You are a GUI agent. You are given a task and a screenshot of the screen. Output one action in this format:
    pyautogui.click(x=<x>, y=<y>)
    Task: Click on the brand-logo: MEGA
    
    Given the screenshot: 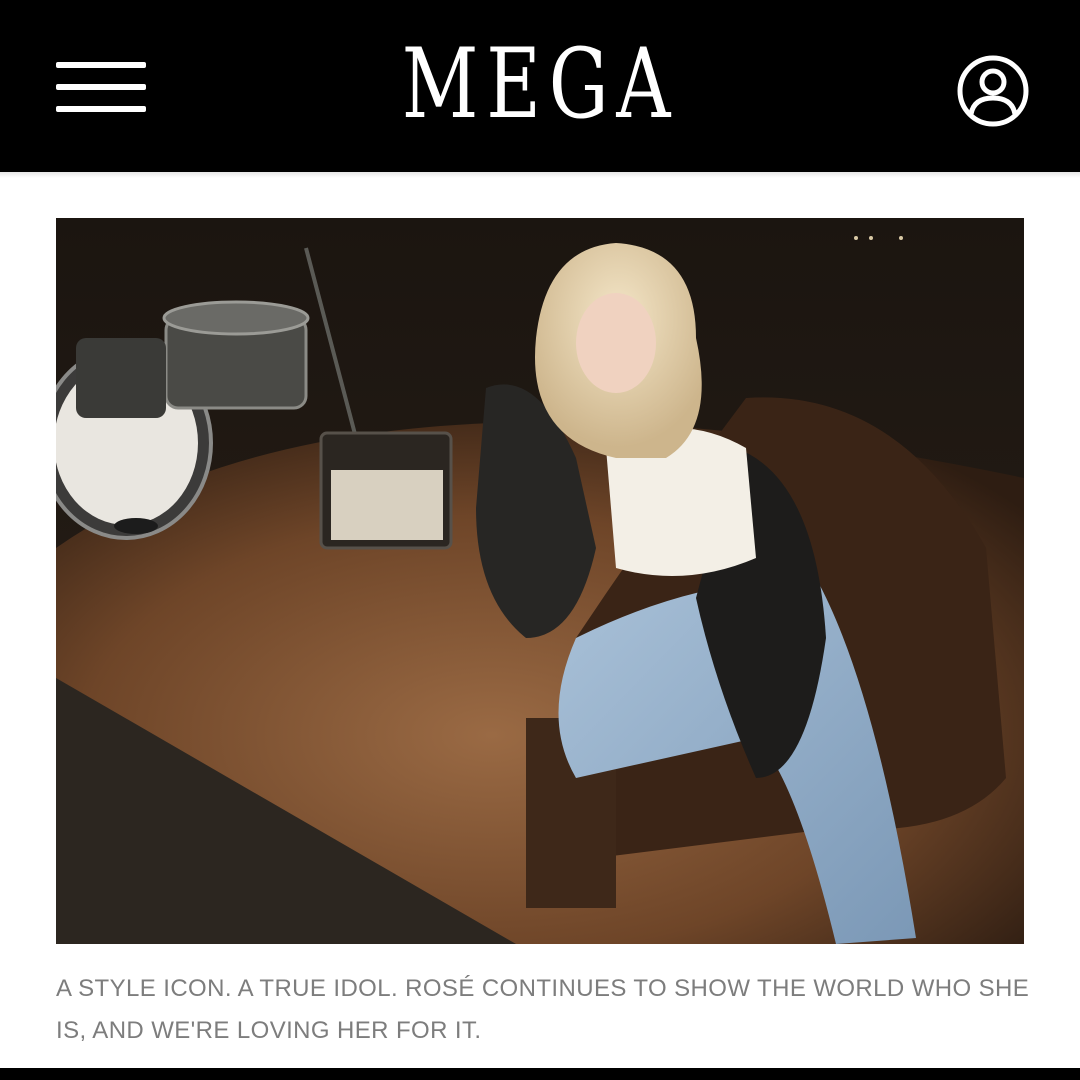 What is the action you would take?
    pyautogui.click(x=540, y=84)
    